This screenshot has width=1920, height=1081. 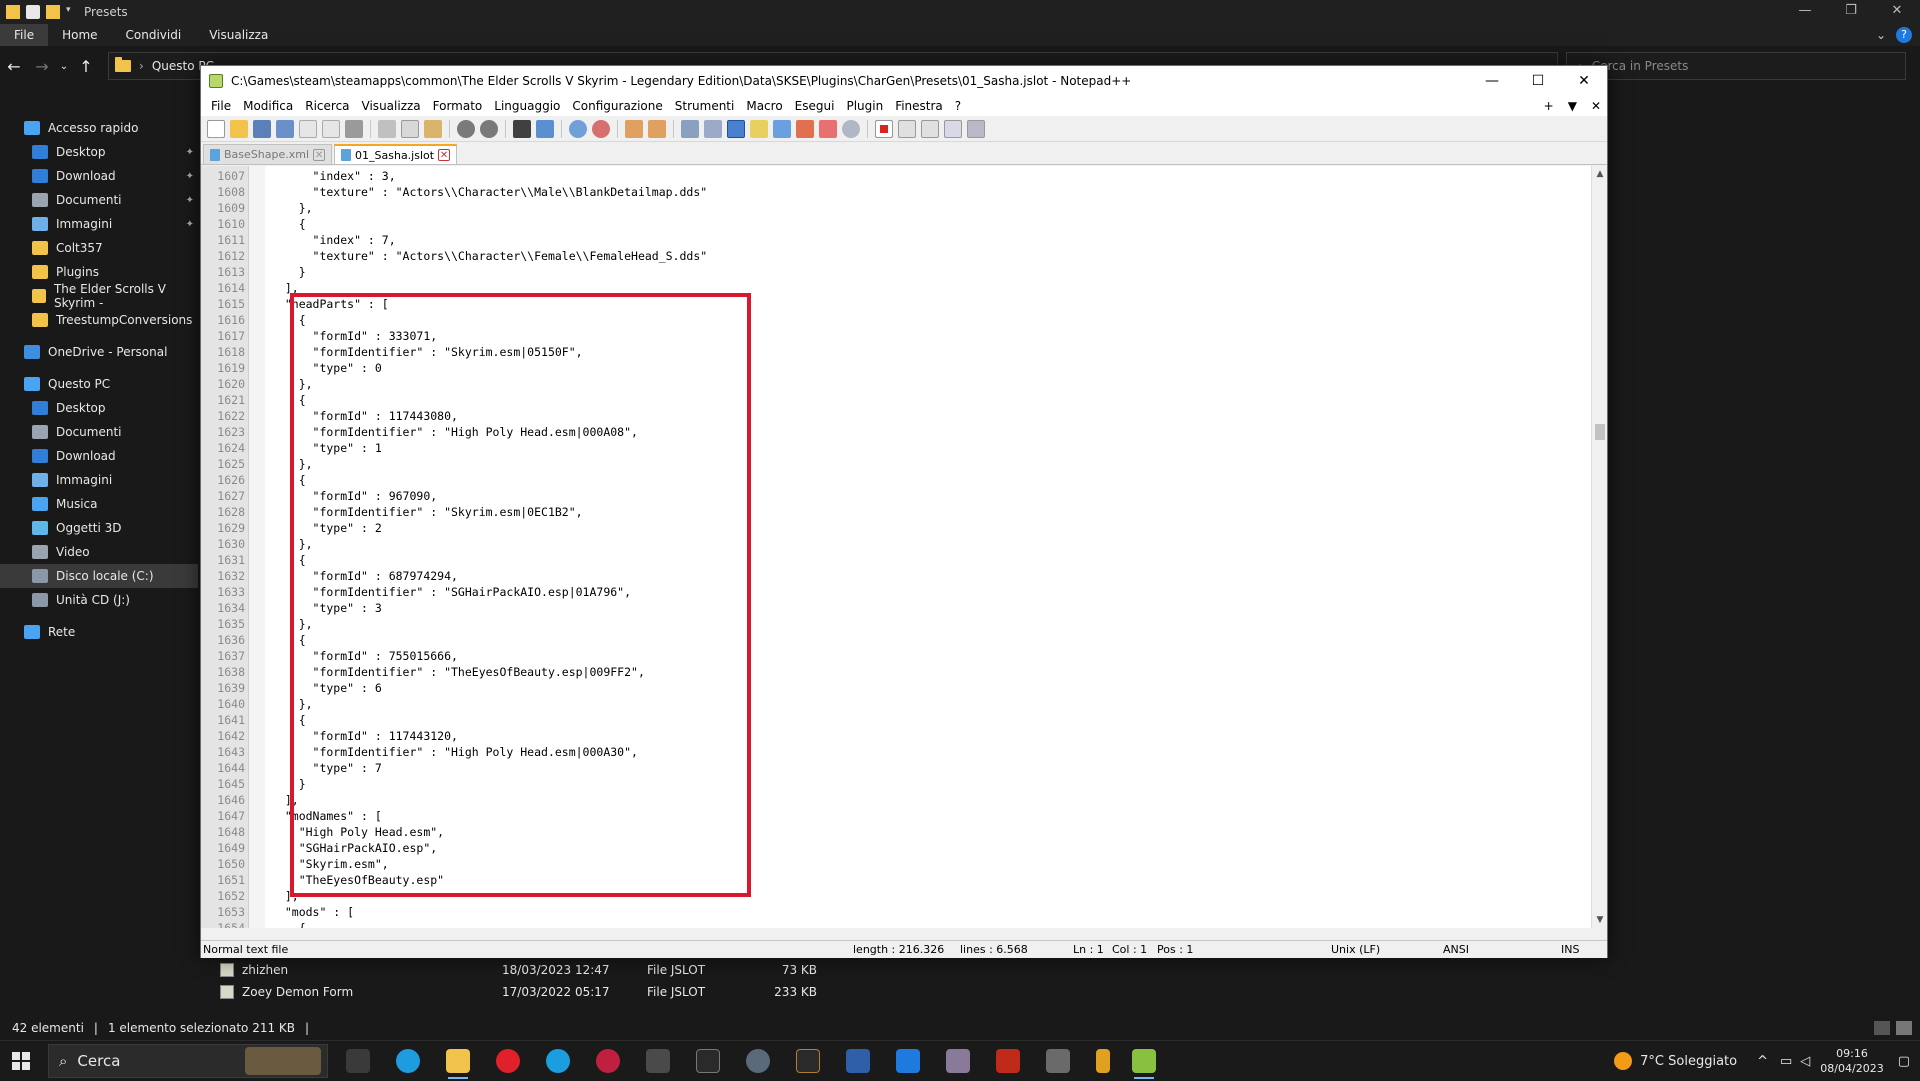 What do you see at coordinates (99, 456) in the screenshot?
I see `nav-item: Download` at bounding box center [99, 456].